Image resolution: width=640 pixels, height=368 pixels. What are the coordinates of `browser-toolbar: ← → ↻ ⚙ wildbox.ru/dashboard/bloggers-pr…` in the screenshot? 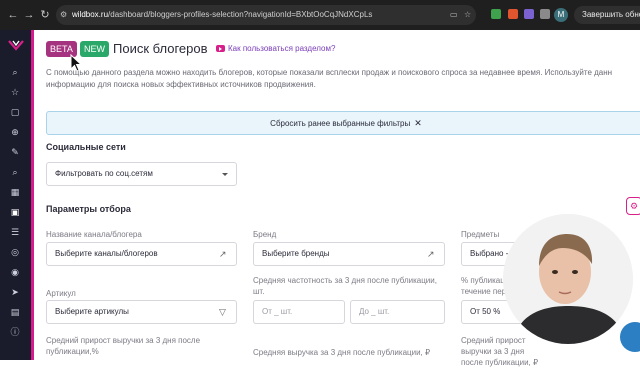 It's located at (320, 15).